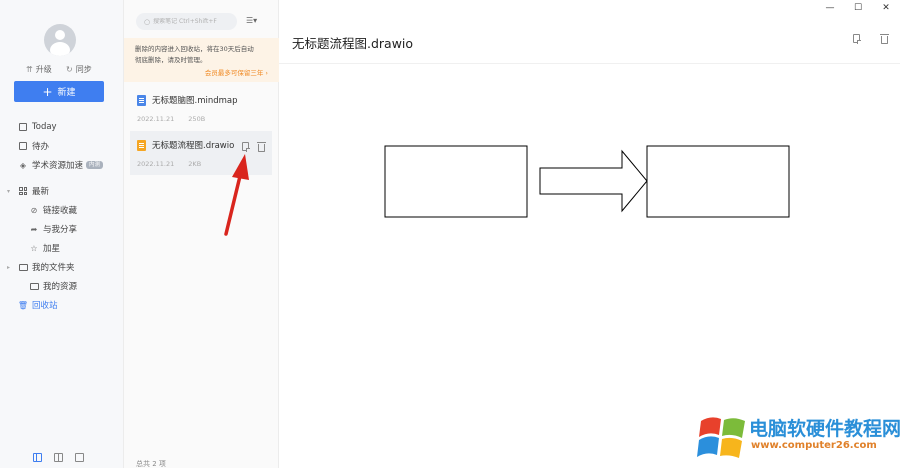  I want to click on sidebar-item-shared: ➦ 与我分享, so click(62, 229).